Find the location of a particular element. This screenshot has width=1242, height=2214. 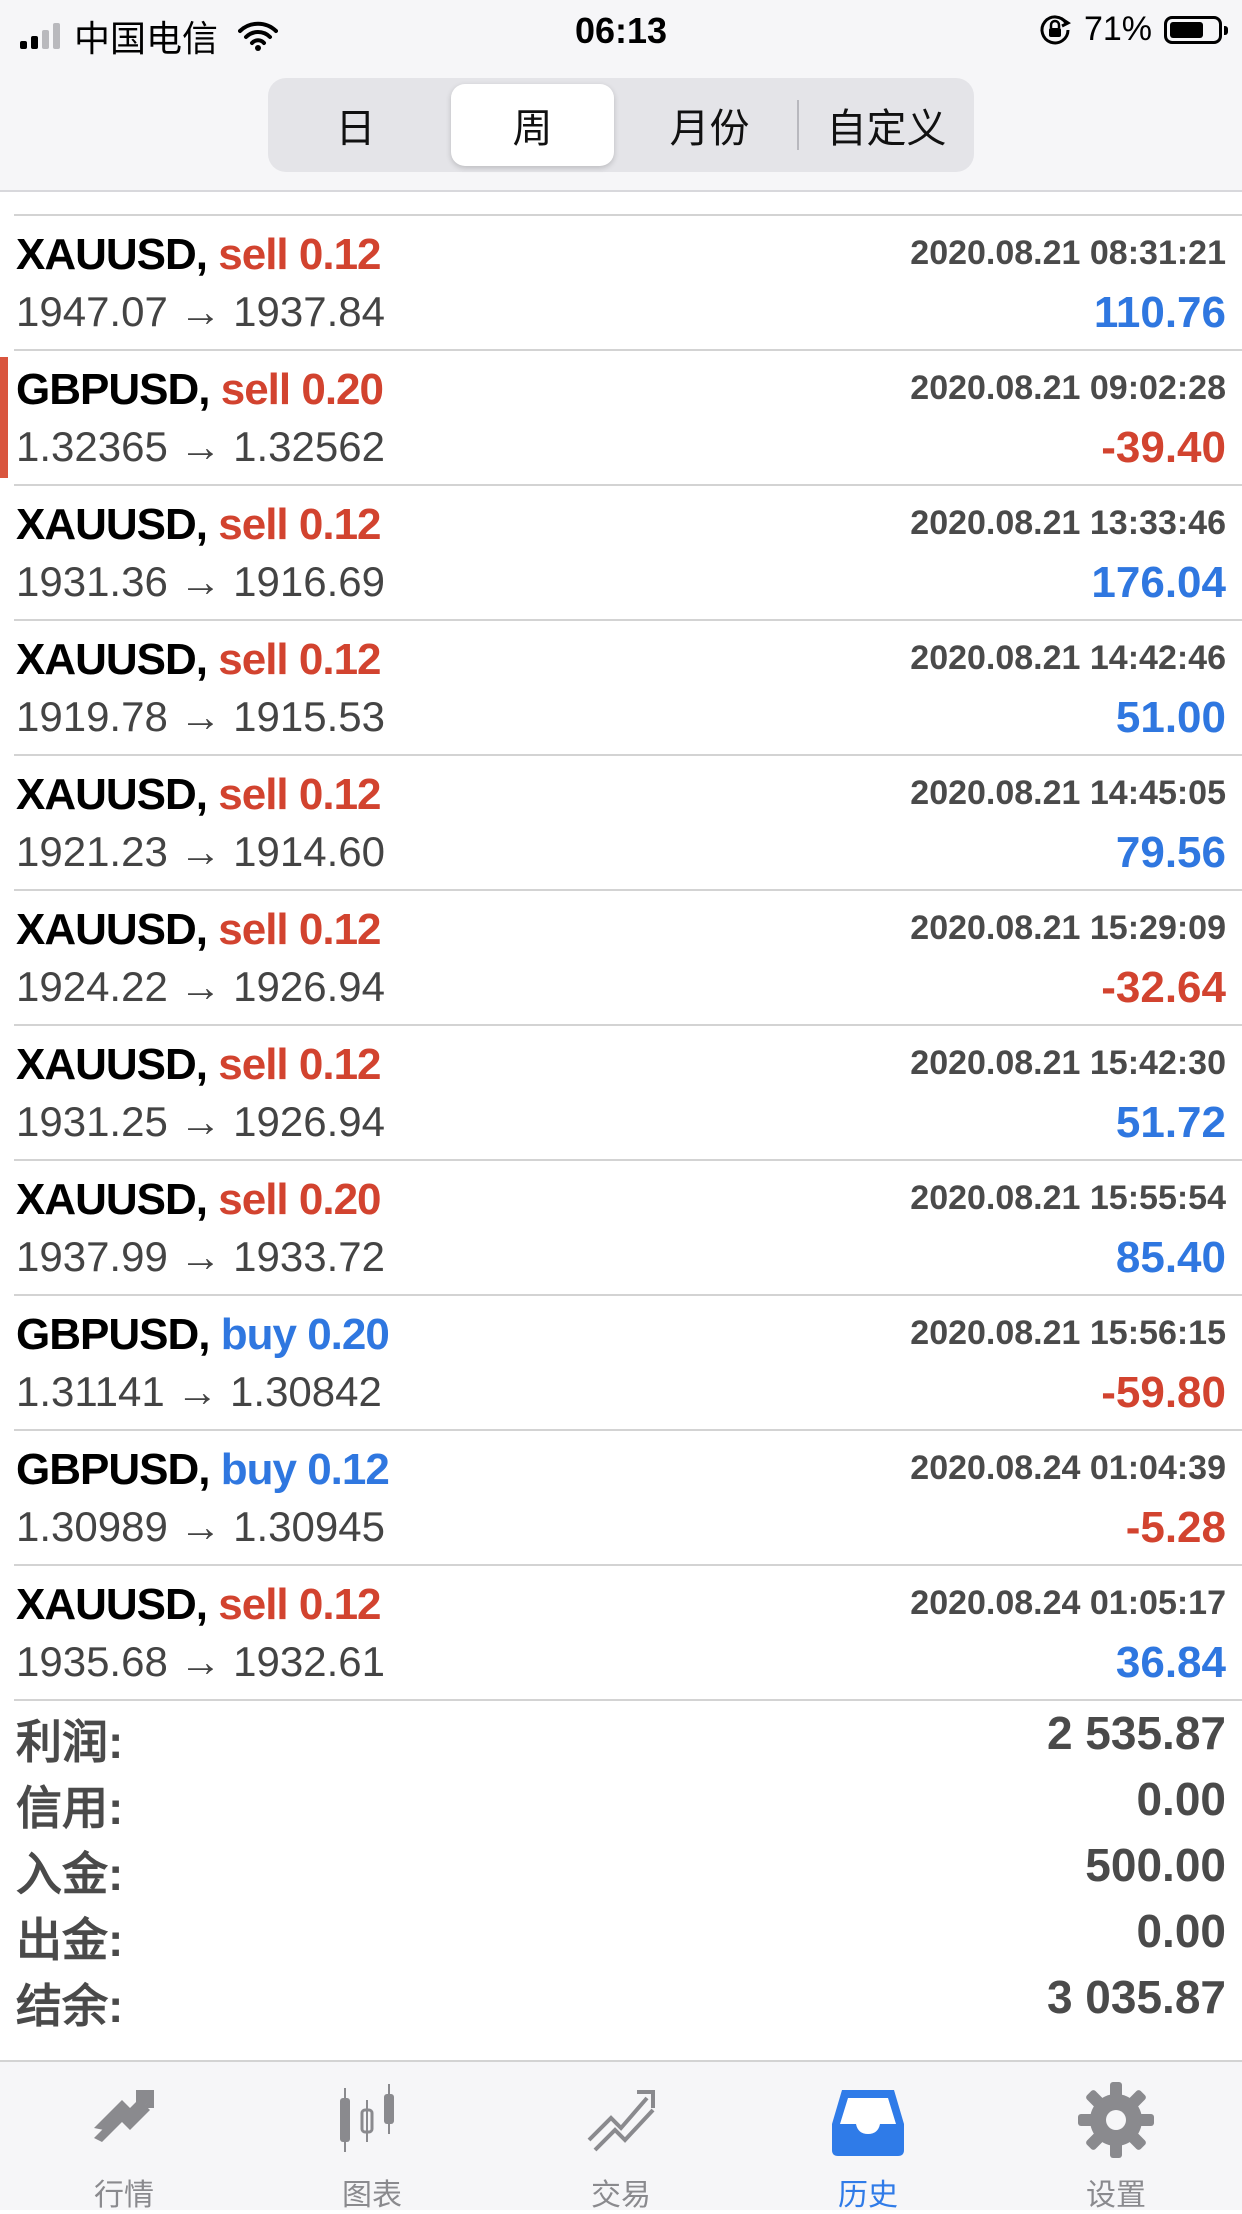

history-icon is located at coordinates (868, 2123).